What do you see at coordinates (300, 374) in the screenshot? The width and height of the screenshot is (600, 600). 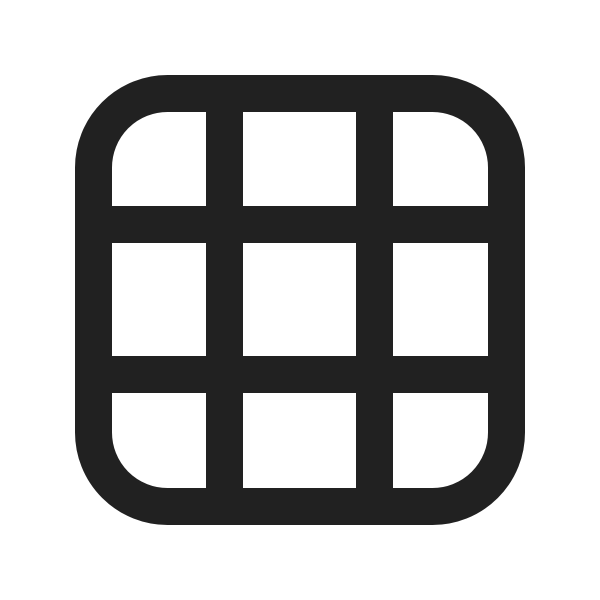 I see `grid-divider-horizontal-bottom` at bounding box center [300, 374].